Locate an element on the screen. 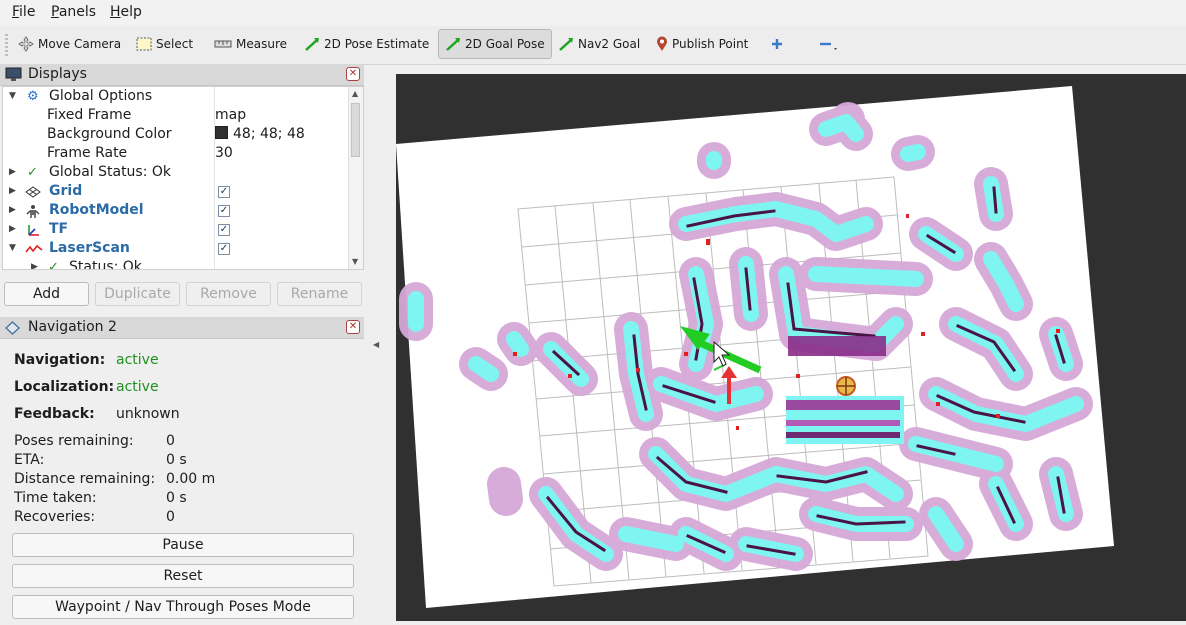 The width and height of the screenshot is (1186, 625). tree-row-fixed-frame: Fixed Frame map is located at coordinates (176, 116).